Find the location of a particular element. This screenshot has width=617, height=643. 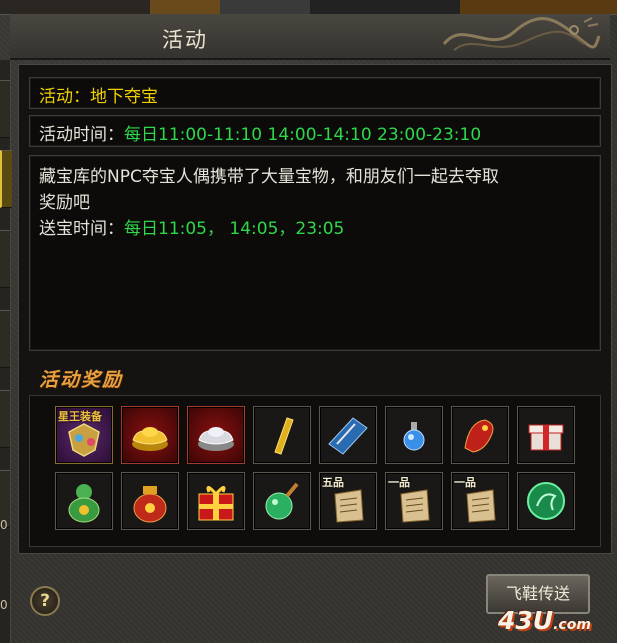

reward-tag: 星王装备 is located at coordinates (80, 416).